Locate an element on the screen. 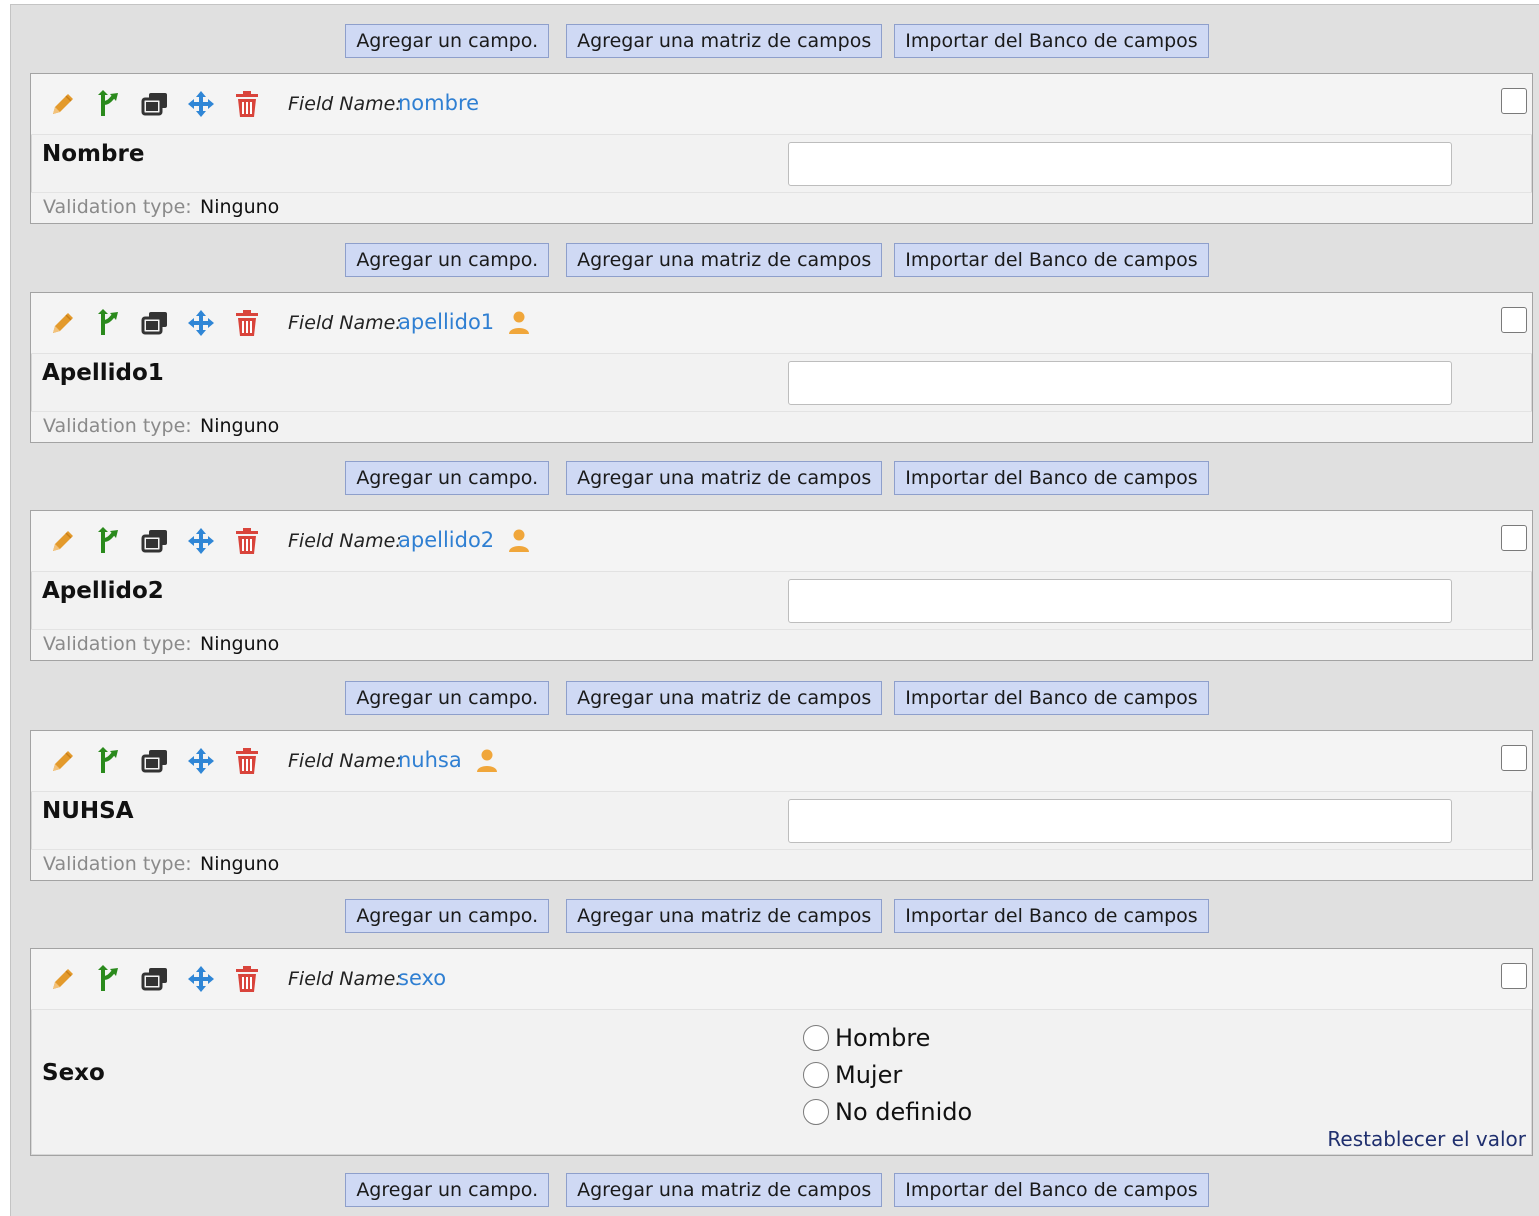 The image size is (1539, 1216). radio-option: Hombre is located at coordinates (887, 1037).